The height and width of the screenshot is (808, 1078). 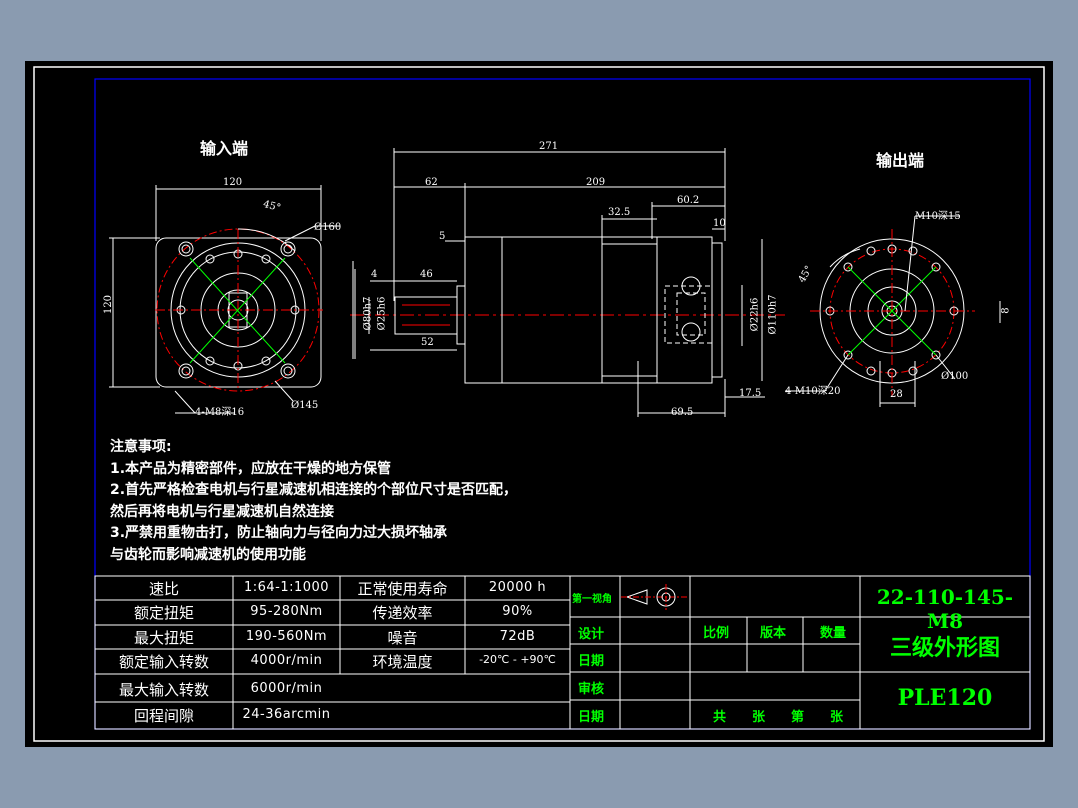 What do you see at coordinates (163, 662) in the screenshot?
I see `spec-label: 额定输入转数` at bounding box center [163, 662].